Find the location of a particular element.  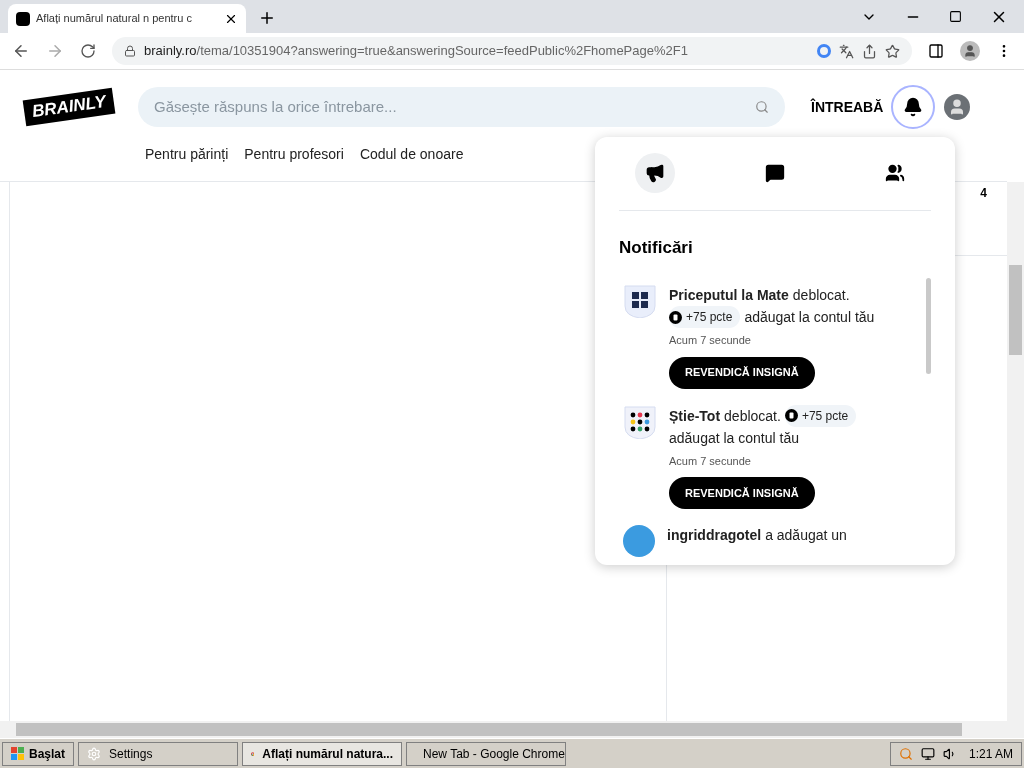

notification-title: ingriddragotel is located at coordinates (714, 535).